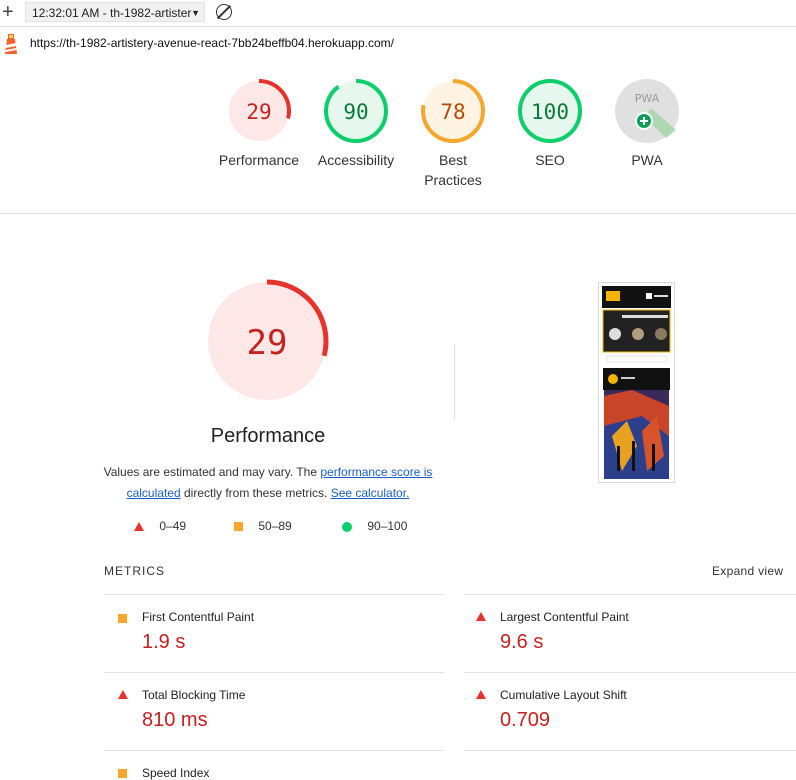  Describe the element at coordinates (563, 695) in the screenshot. I see `metric-name: Cumulative Layout Shift` at that location.